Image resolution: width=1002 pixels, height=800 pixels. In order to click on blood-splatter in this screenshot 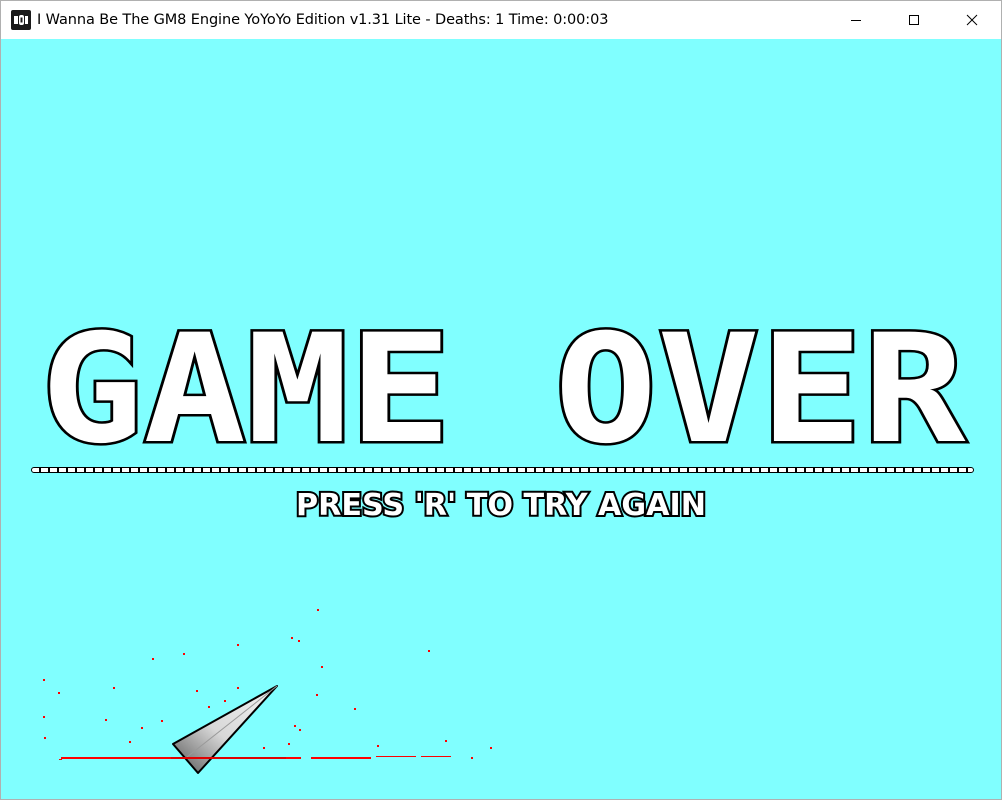, I will do `click(267, 684)`.